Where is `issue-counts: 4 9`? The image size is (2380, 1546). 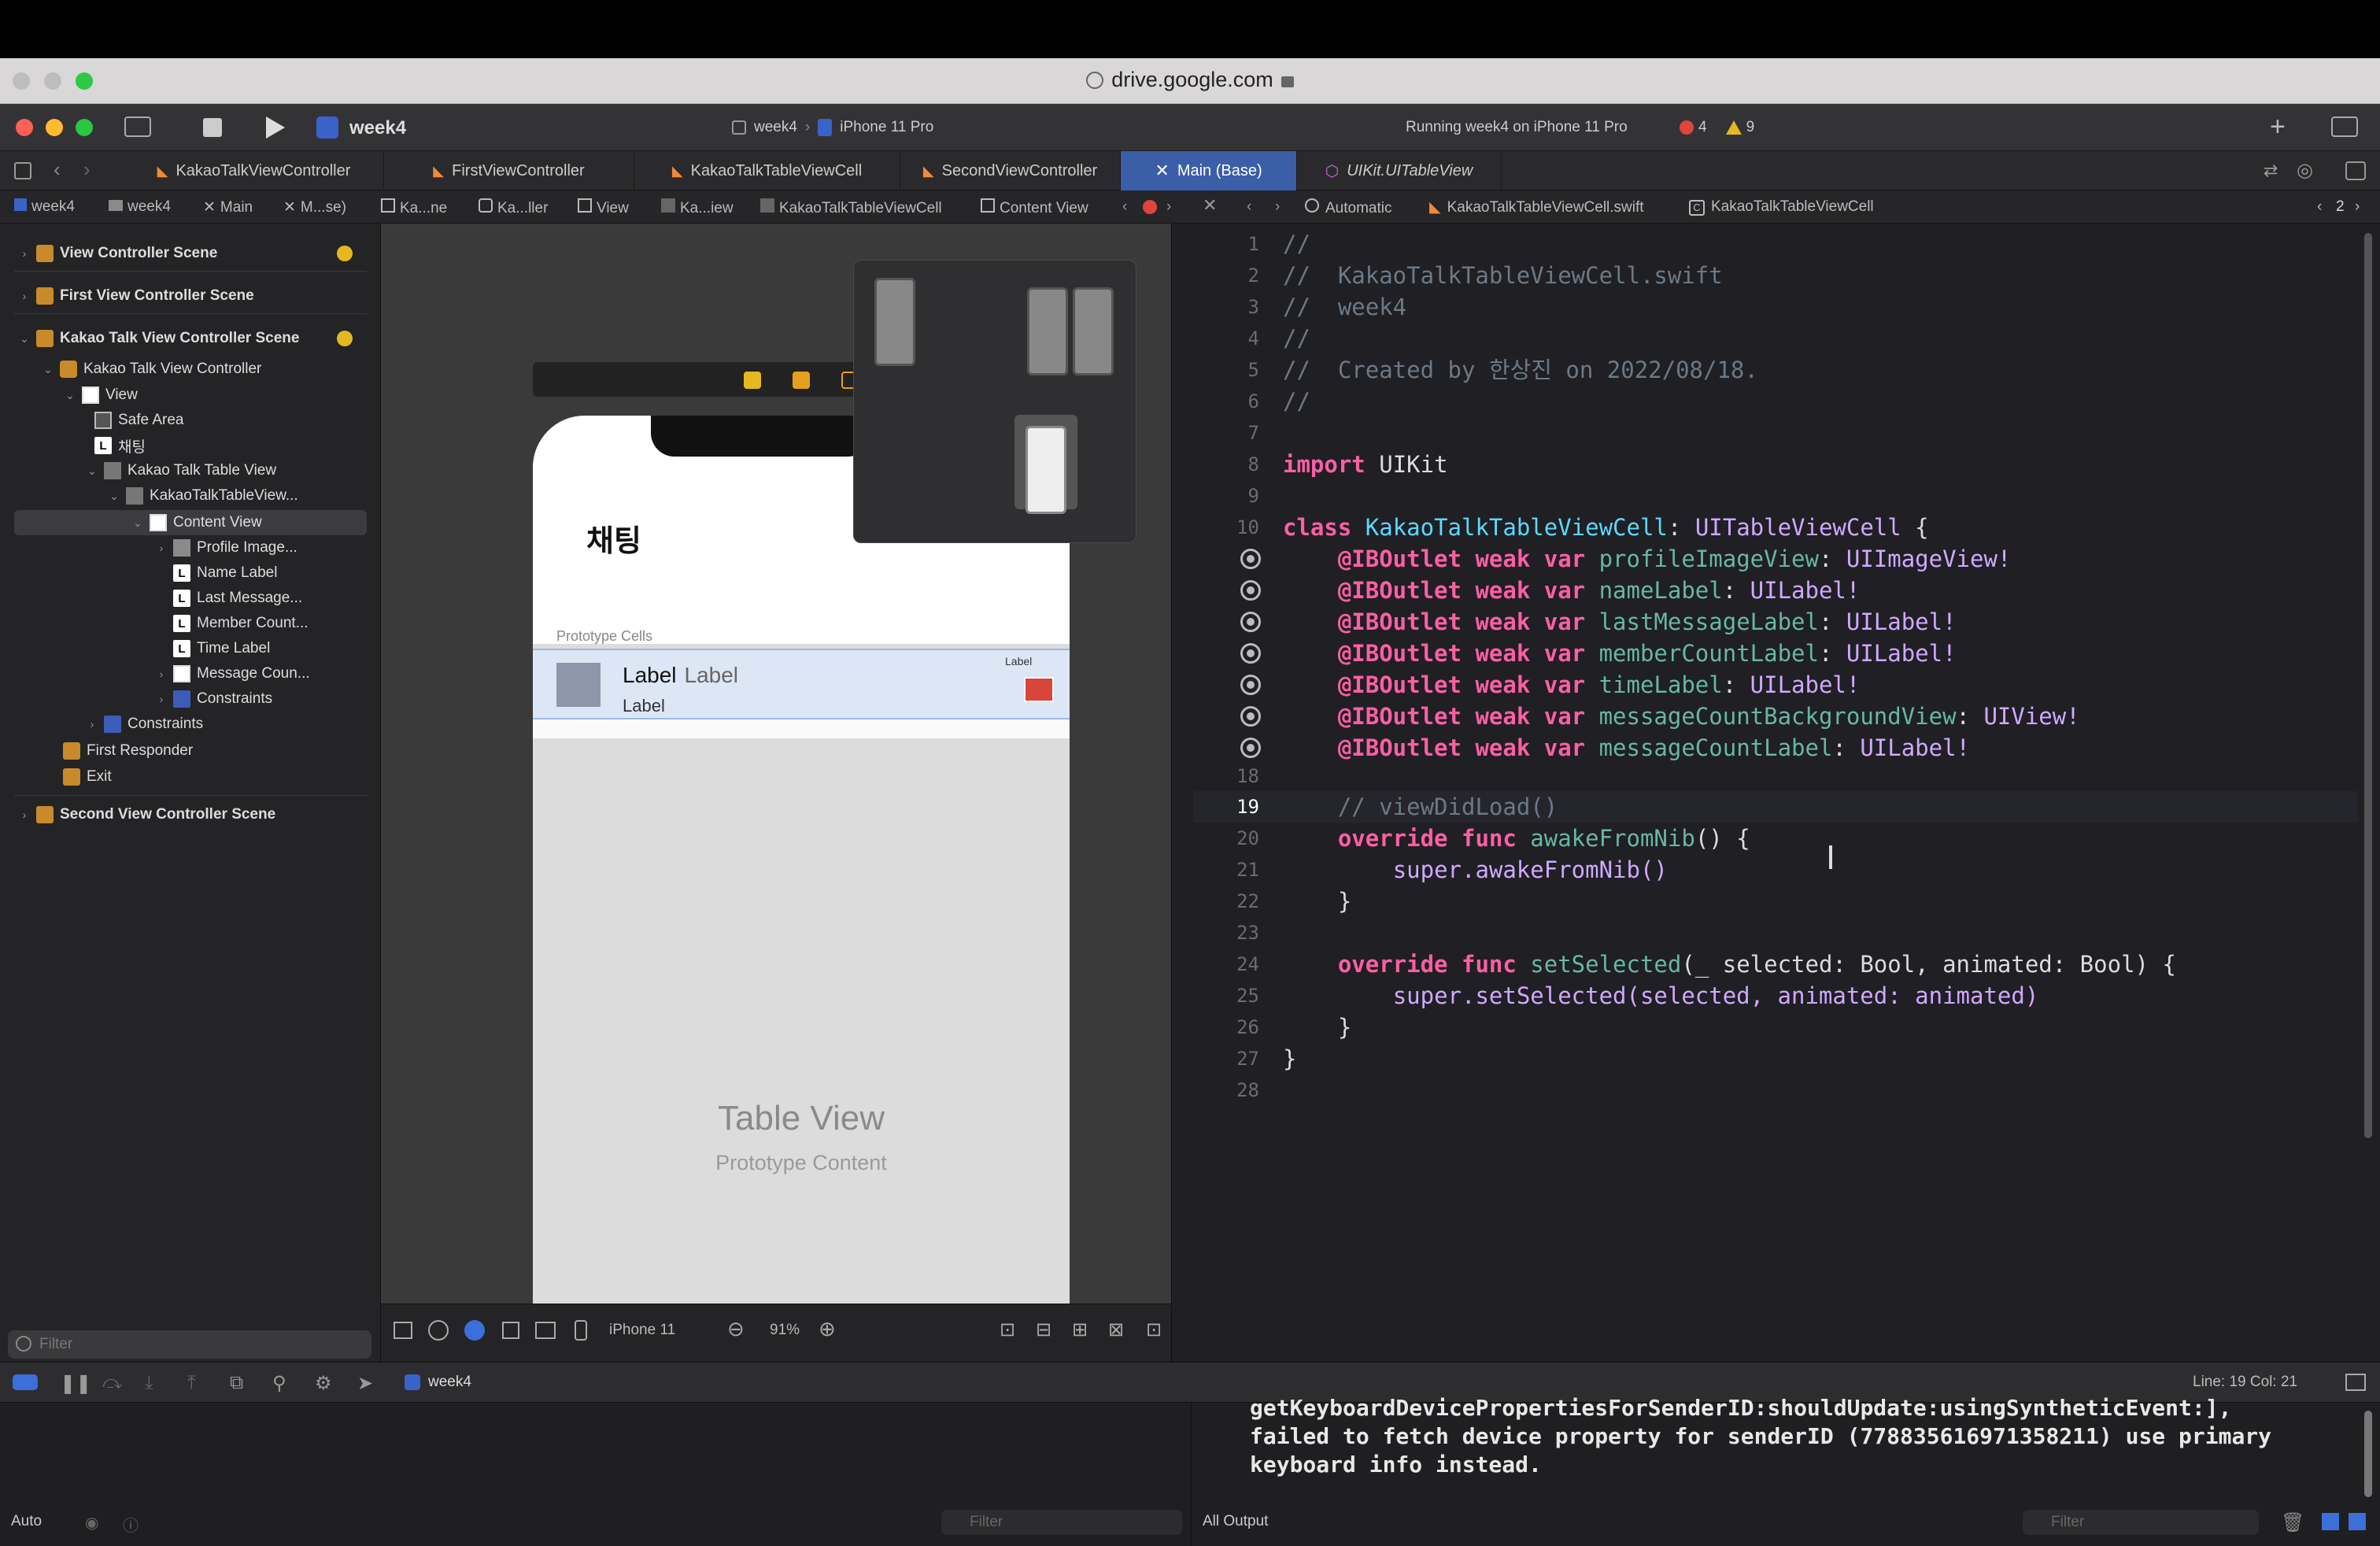 issue-counts: 4 9 is located at coordinates (1717, 127).